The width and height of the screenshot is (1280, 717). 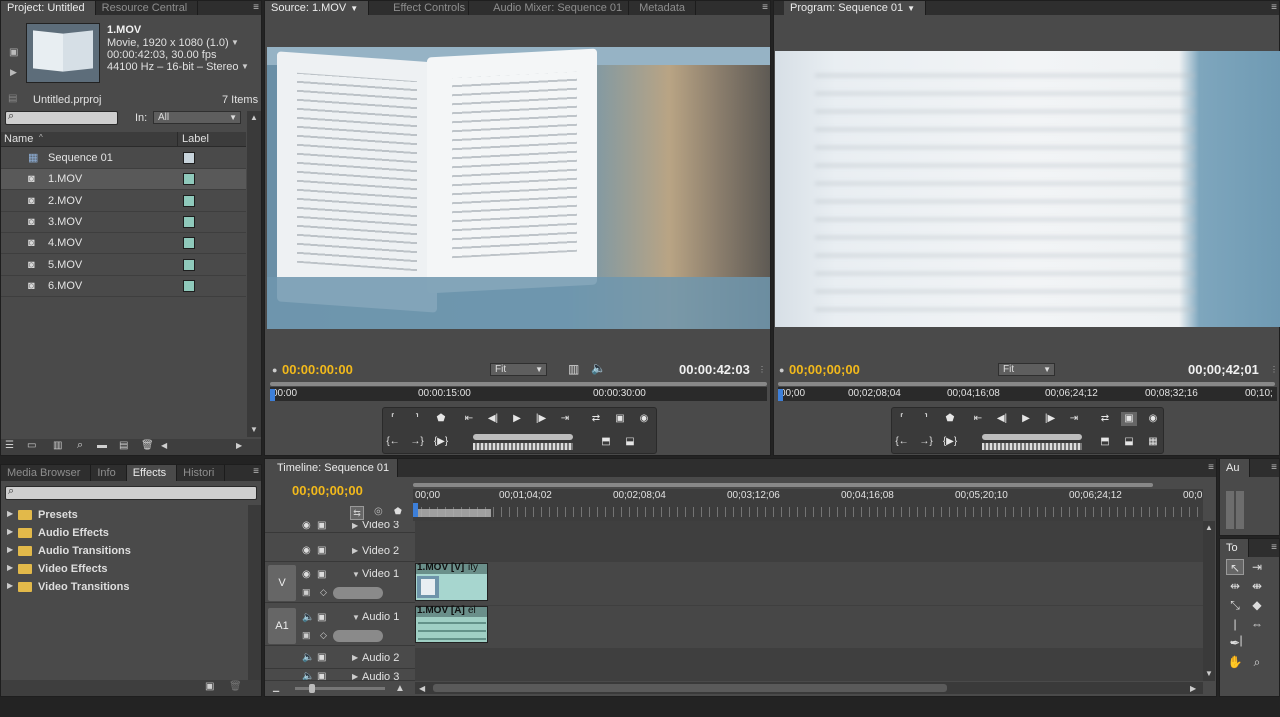 What do you see at coordinates (332, 468) in the screenshot?
I see `tab-timeline: Timeline: Sequence 01` at bounding box center [332, 468].